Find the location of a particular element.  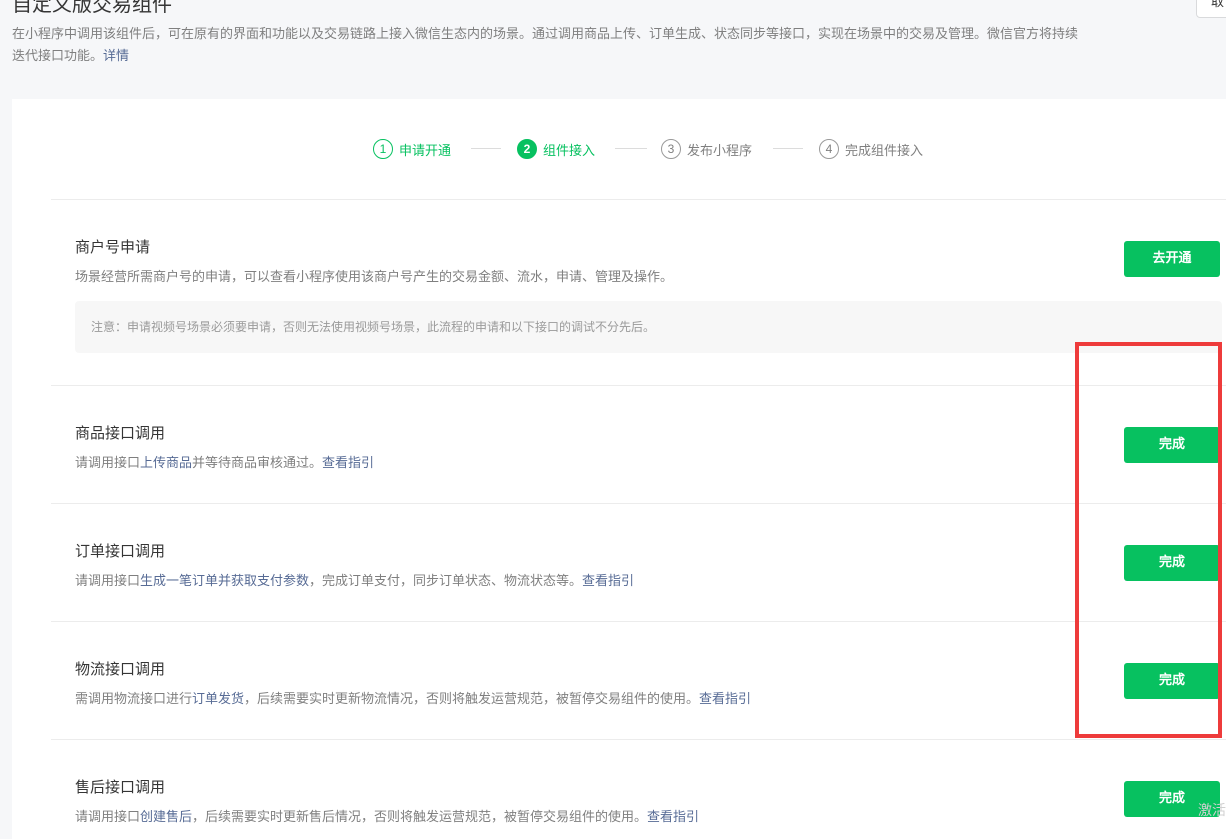

desc-text: ，完成订单支付，同步订单状态、物流状态等。 is located at coordinates (446, 581).